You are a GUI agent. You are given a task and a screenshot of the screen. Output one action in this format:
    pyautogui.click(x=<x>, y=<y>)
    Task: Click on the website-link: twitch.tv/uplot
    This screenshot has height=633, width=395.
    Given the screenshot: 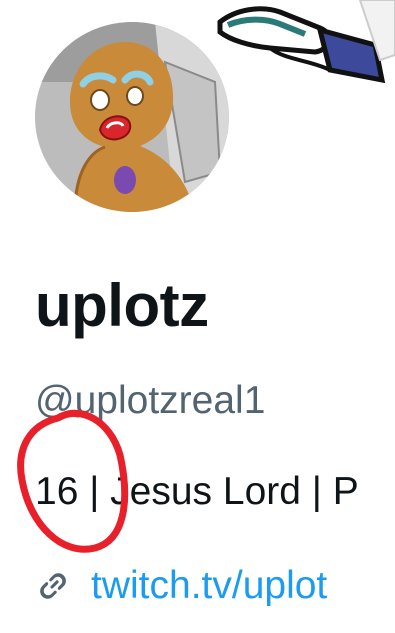 What is the action you would take?
    pyautogui.click(x=209, y=586)
    